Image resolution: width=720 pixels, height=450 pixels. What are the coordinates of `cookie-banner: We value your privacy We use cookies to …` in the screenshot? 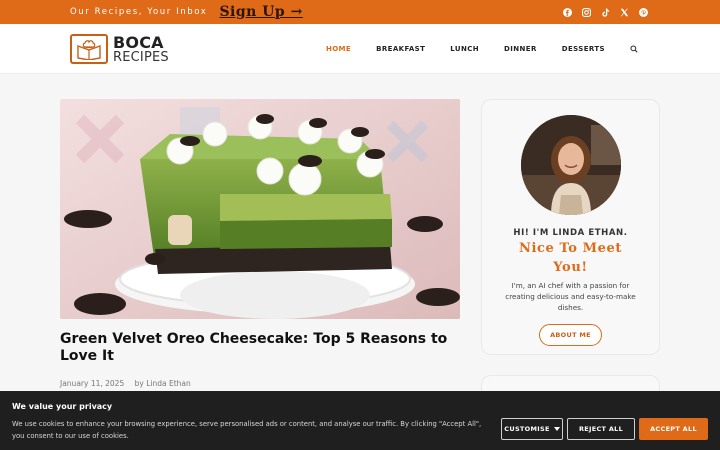 It's located at (360, 420).